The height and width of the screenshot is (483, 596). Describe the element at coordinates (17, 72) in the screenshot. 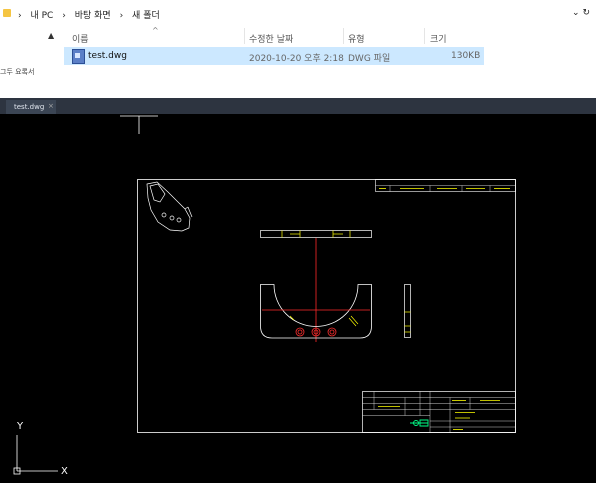

I see `nav-pane-label: 그두 요록서` at that location.